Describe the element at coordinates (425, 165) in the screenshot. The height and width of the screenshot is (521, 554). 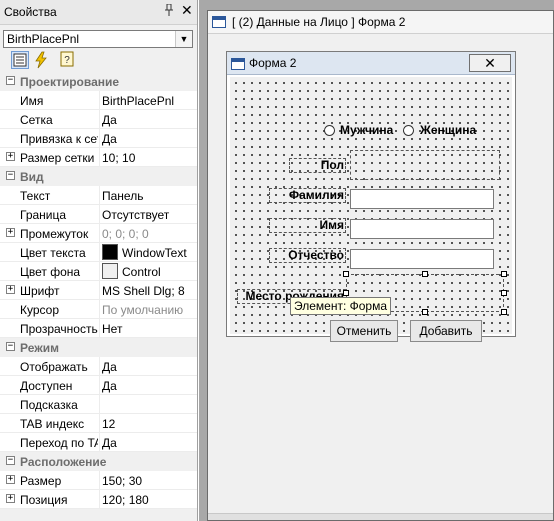
I see `gender-panel` at that location.